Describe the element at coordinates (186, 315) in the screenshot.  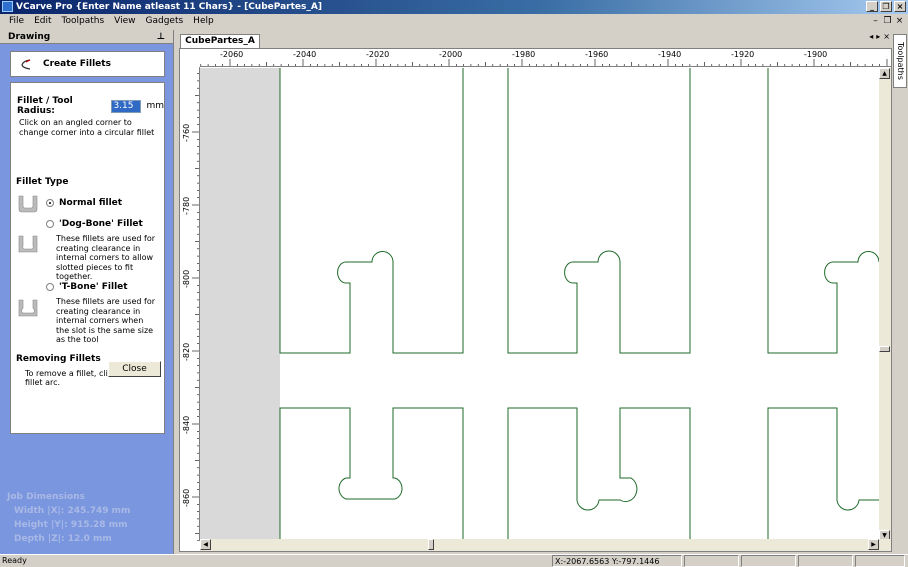
I see `ruler-left-labels: -760 -780 -800 -820 -840 -860` at that location.